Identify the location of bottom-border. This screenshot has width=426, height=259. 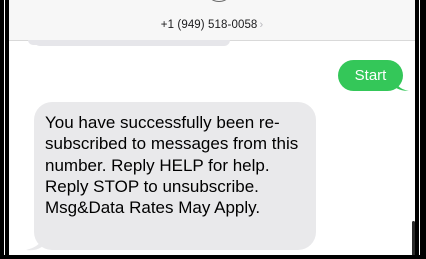
(213, 257).